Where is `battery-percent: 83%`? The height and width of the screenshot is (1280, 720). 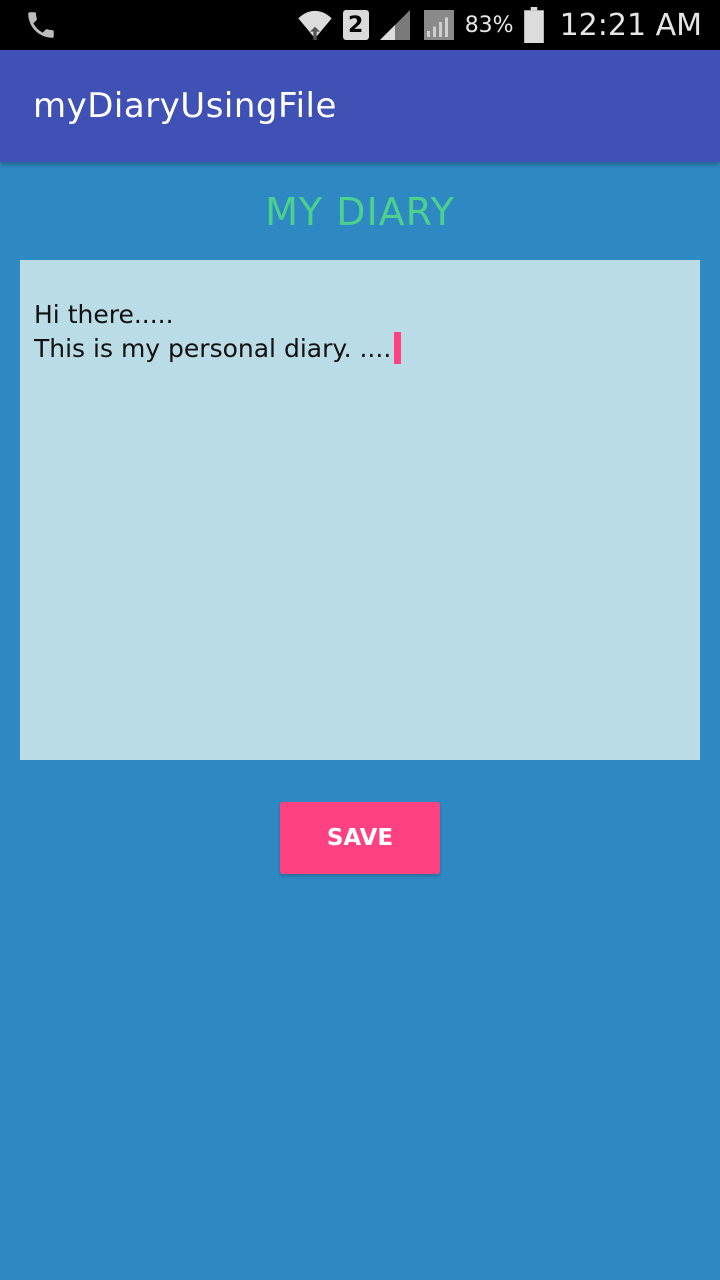
battery-percent: 83% is located at coordinates (489, 25).